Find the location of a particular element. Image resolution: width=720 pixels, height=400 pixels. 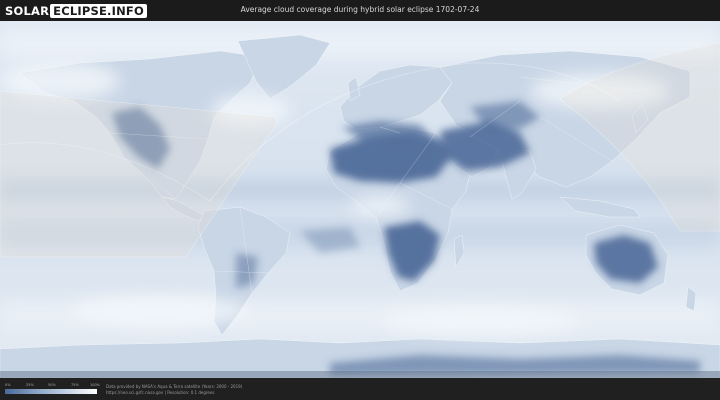

legend-tick-75: 75% is located at coordinates (75, 385).